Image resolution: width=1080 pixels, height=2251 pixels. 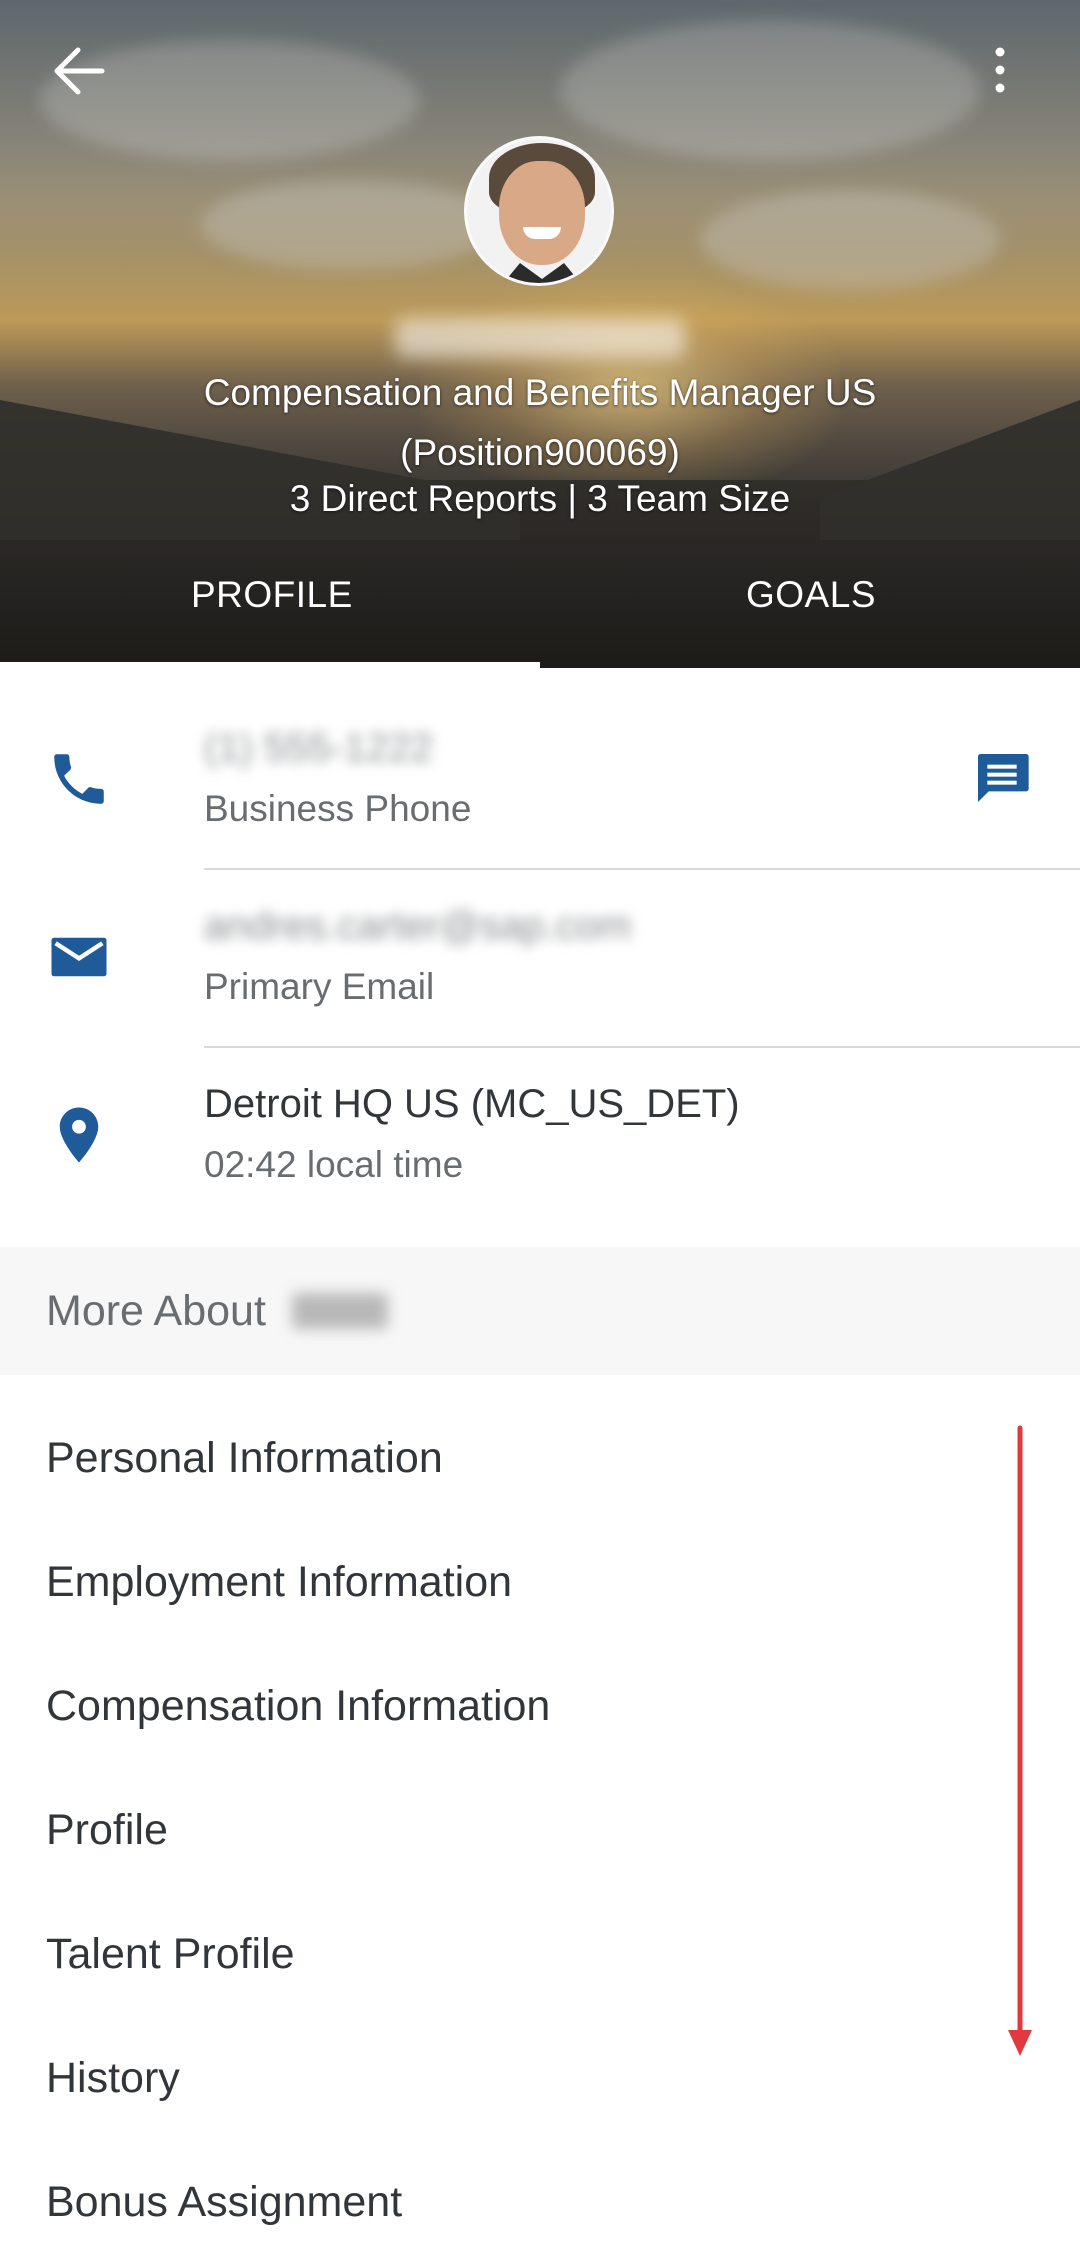 I want to click on local-time: 02:42 local time, so click(x=334, y=1164).